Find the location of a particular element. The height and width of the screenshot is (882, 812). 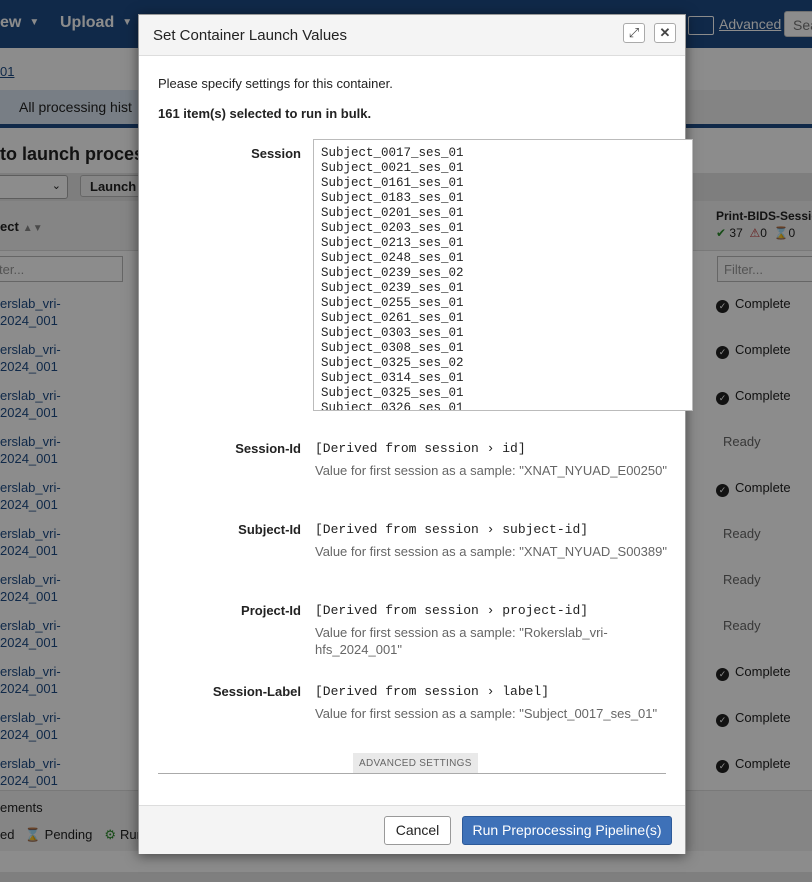

advanced-divider is located at coordinates (412, 773).